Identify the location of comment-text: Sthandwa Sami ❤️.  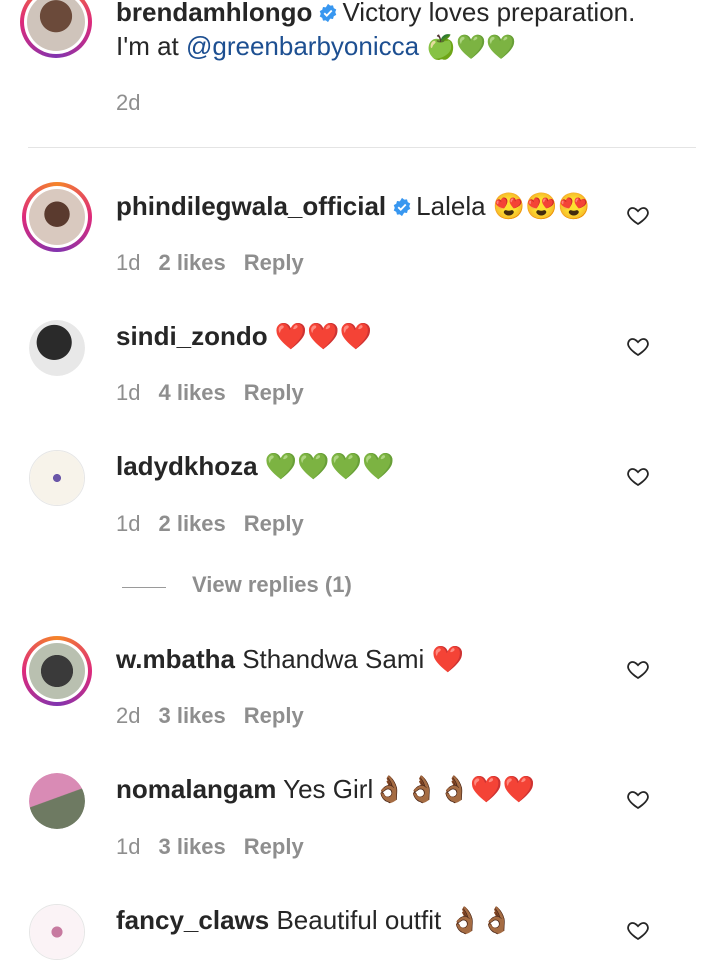
(353, 659).